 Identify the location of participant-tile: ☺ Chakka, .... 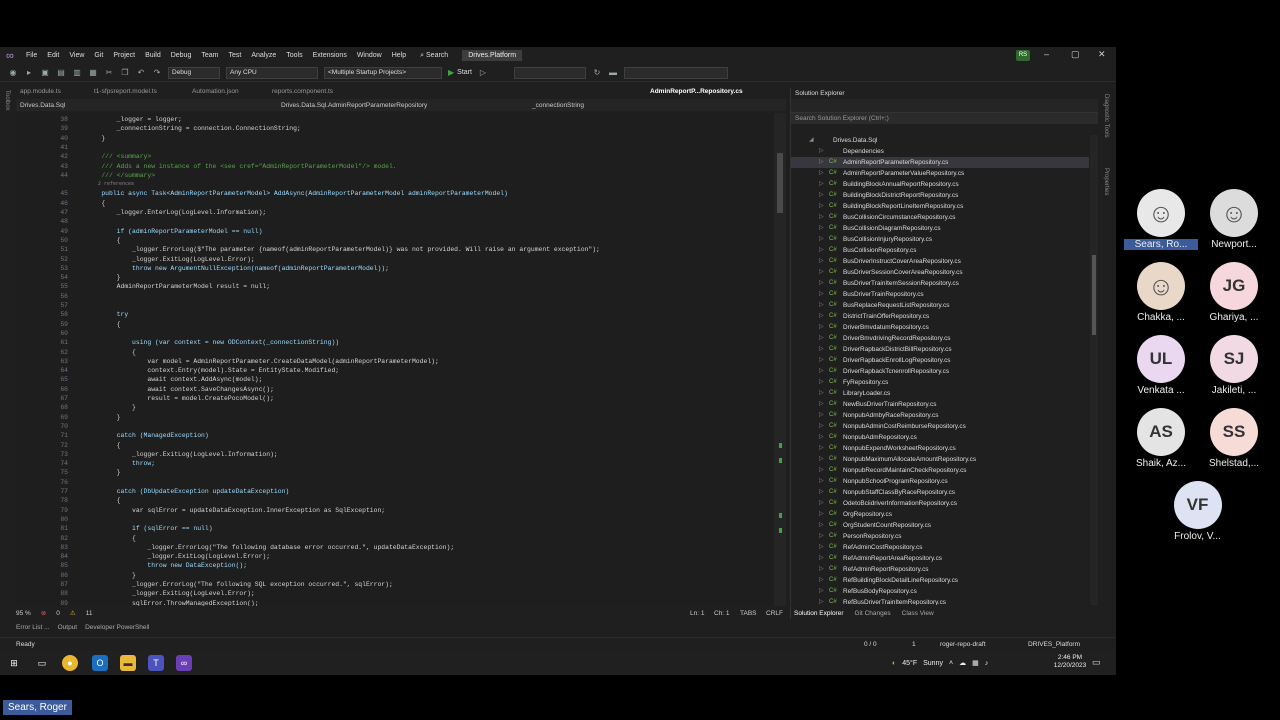
(1161, 292).